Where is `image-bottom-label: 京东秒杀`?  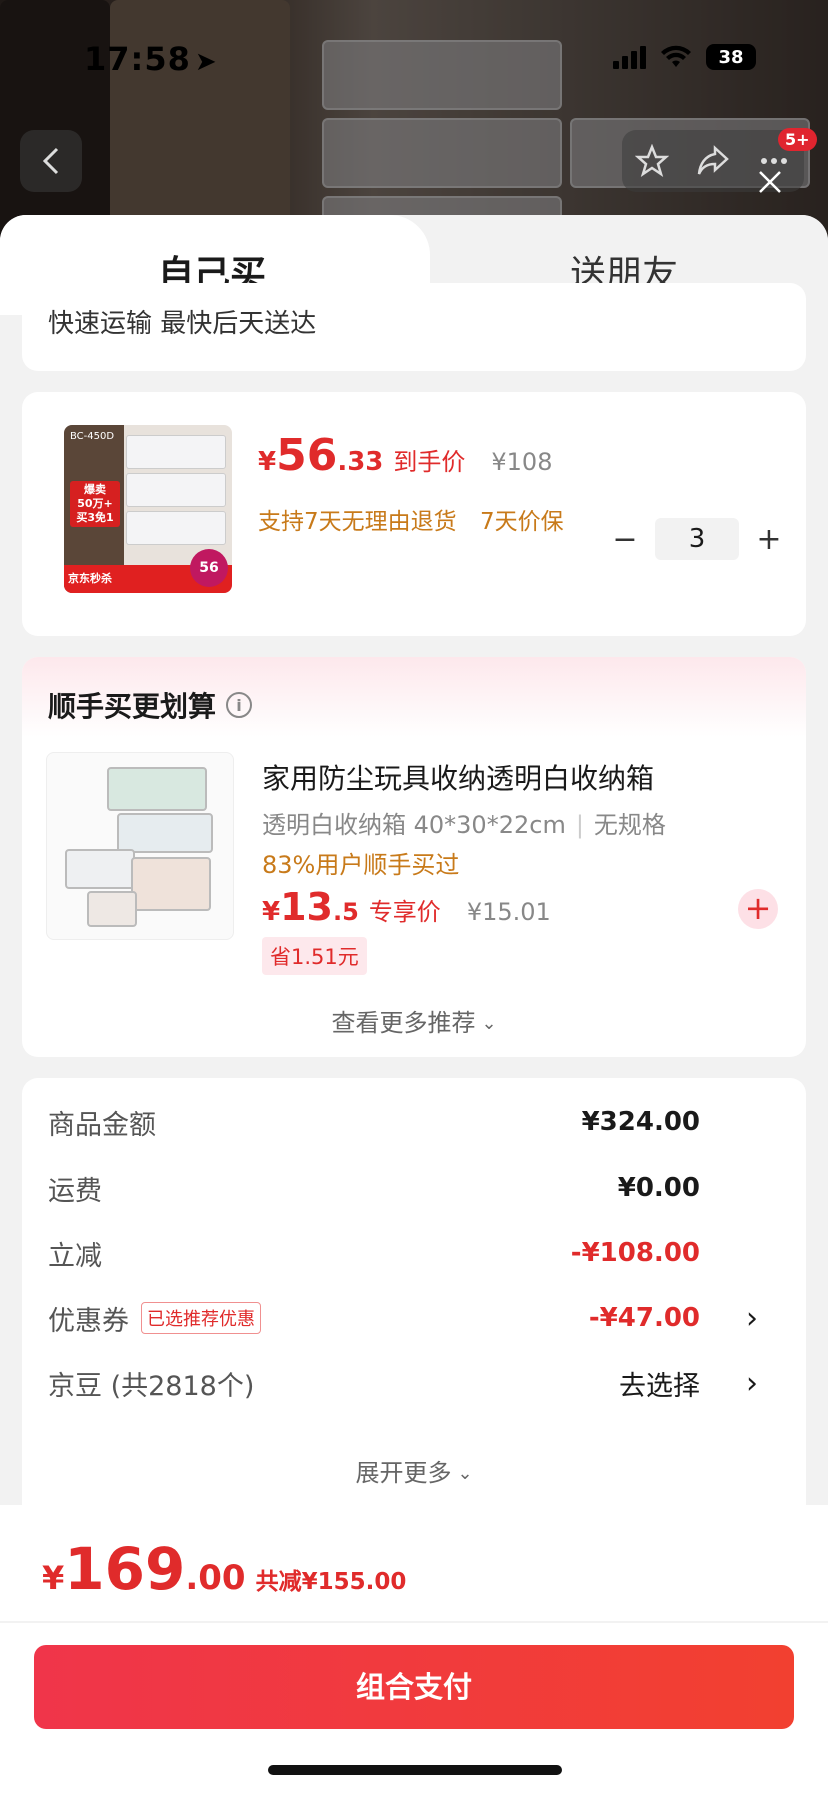
image-bottom-label: 京东秒杀 is located at coordinates (90, 578).